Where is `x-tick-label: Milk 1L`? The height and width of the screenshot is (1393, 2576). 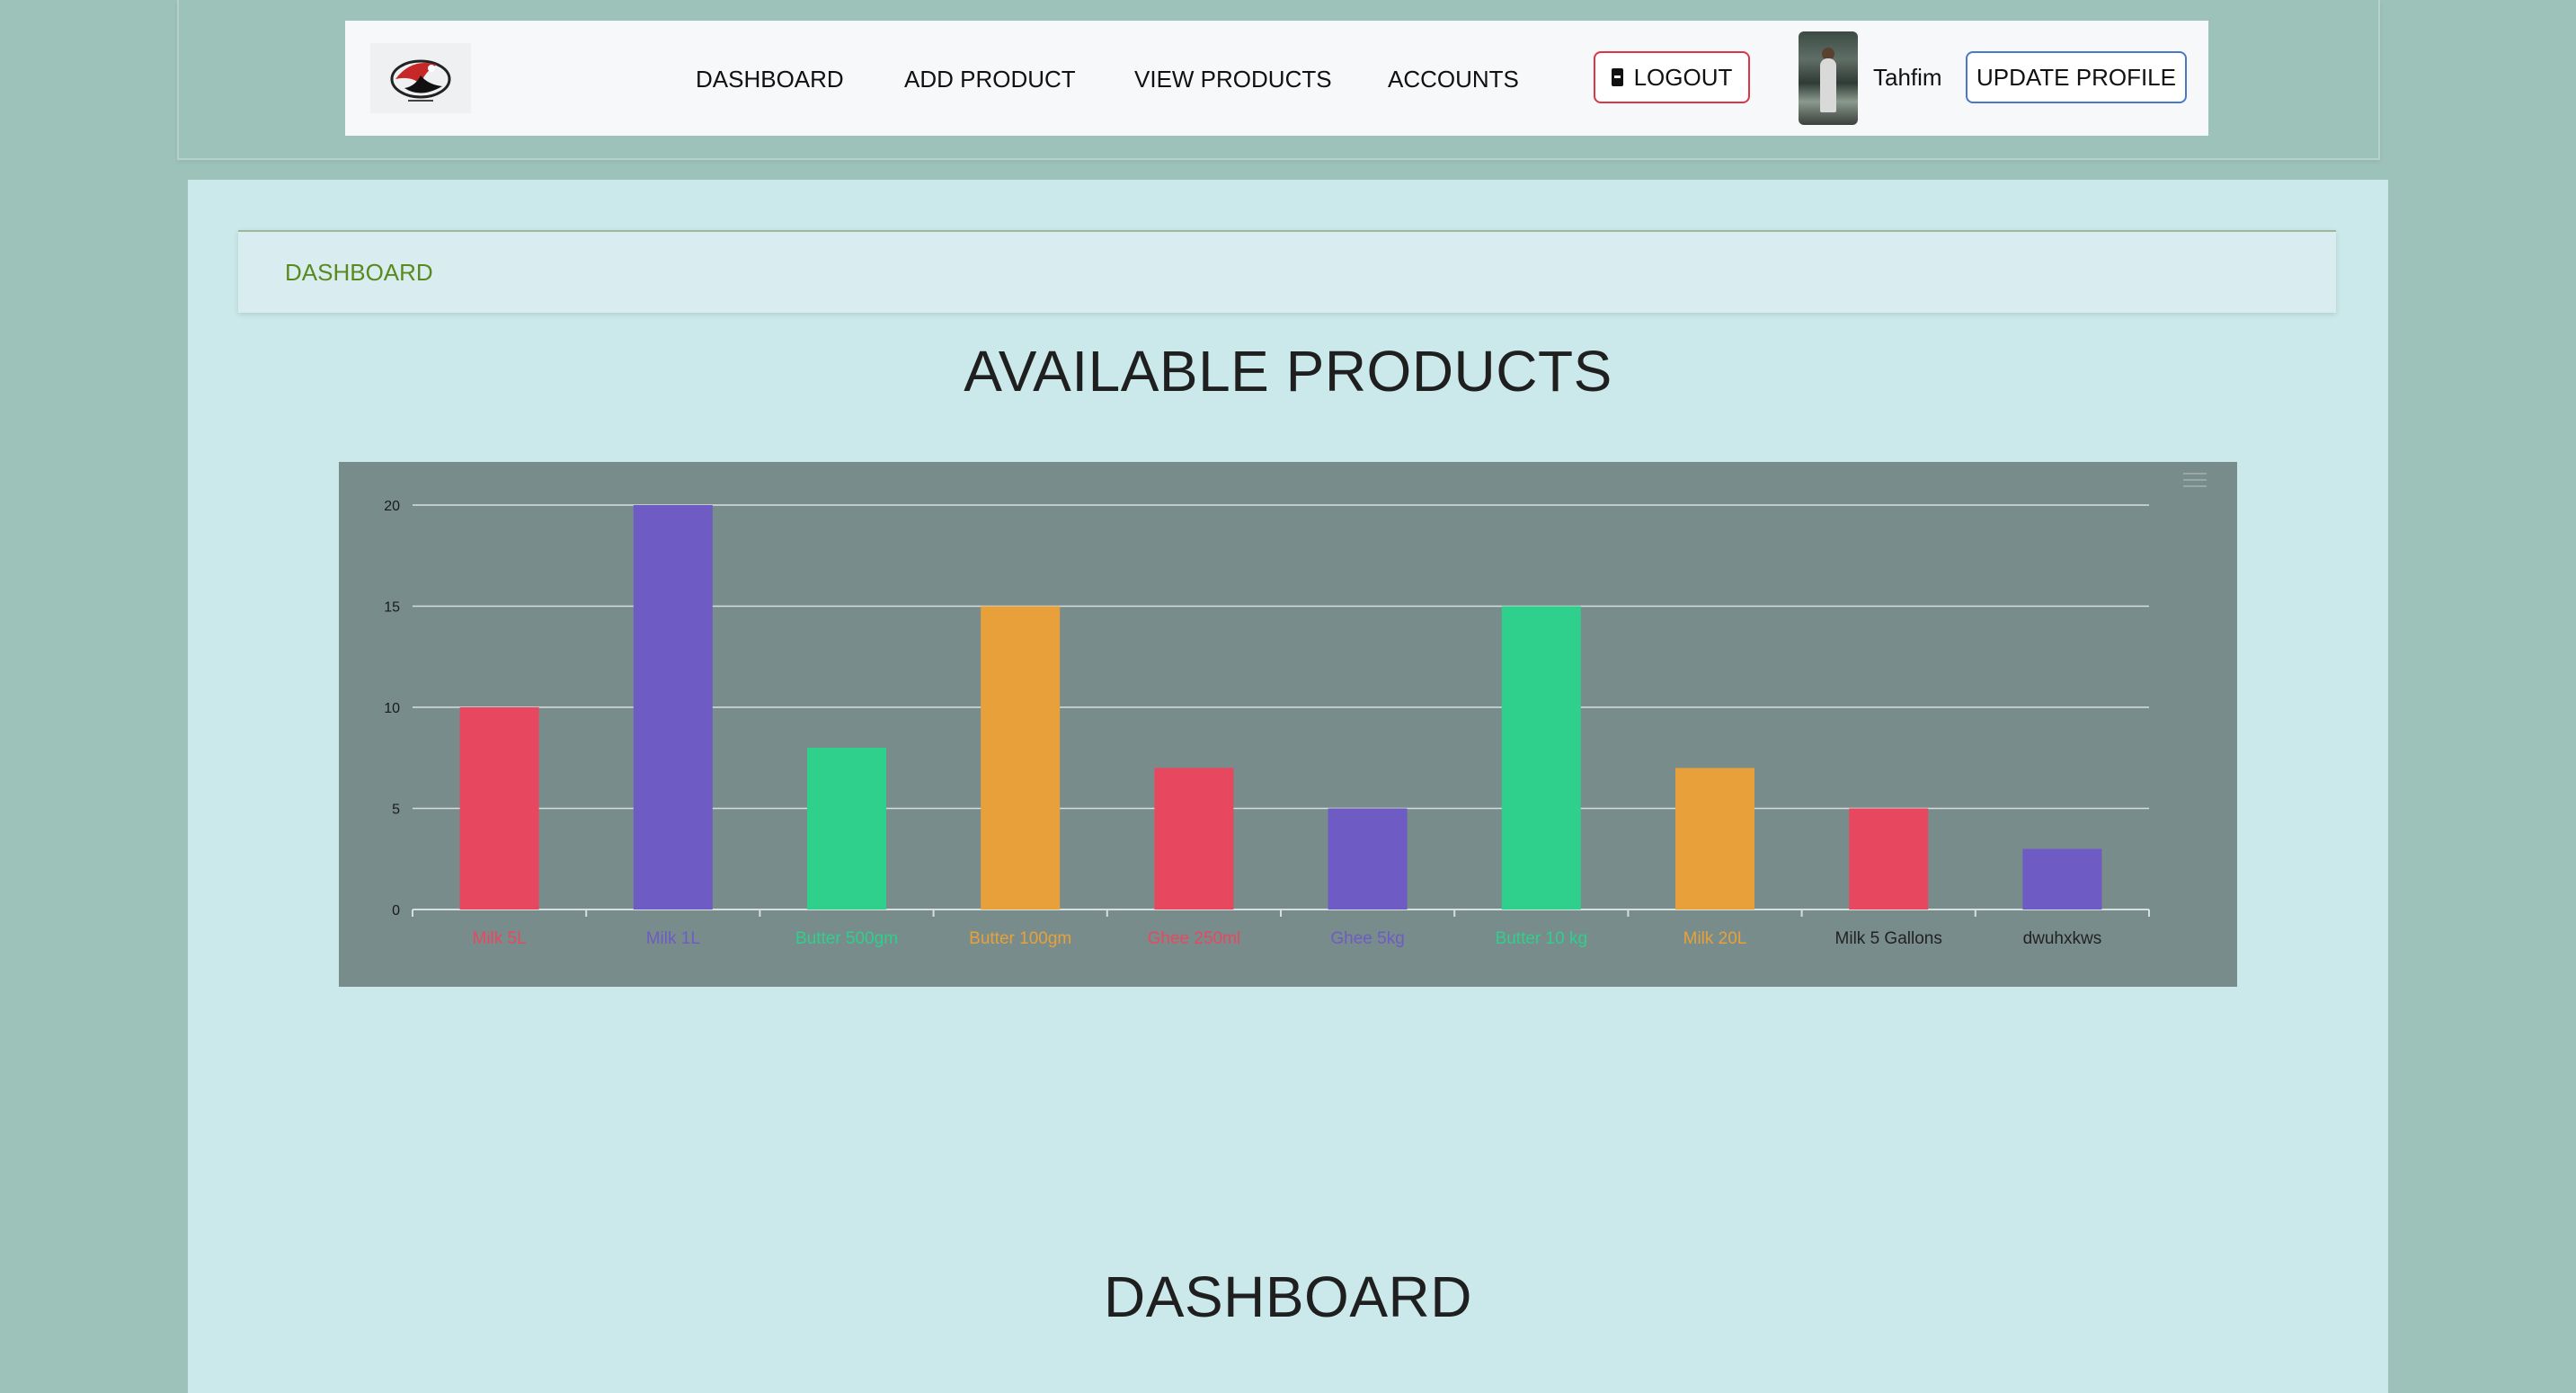
x-tick-label: Milk 1L is located at coordinates (673, 938).